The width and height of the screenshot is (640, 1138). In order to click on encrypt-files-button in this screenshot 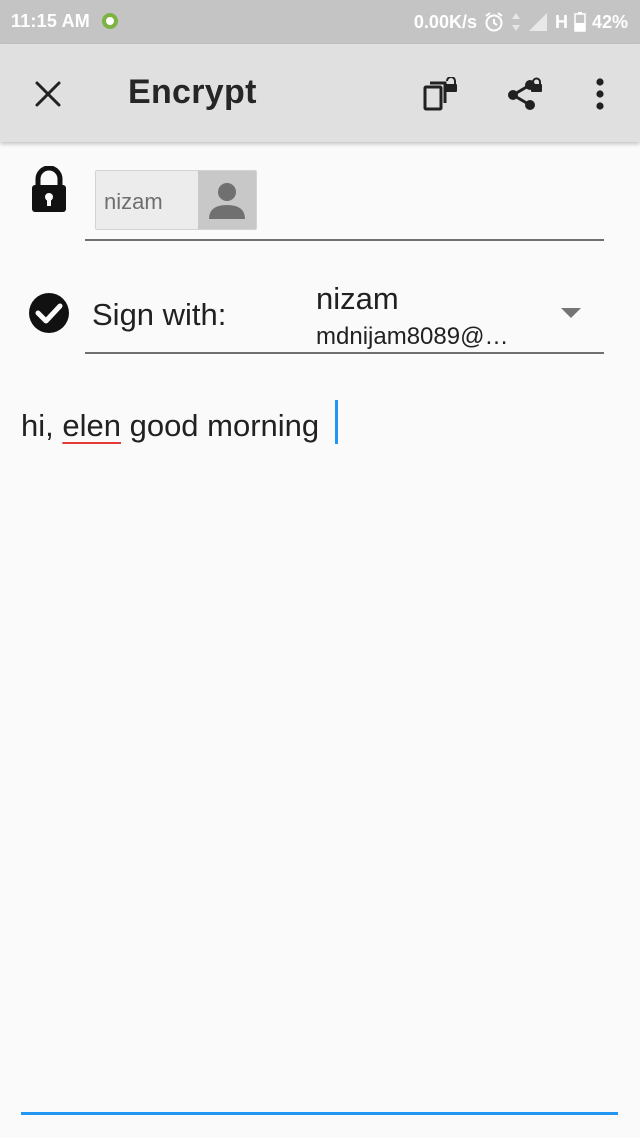, I will do `click(440, 94)`.